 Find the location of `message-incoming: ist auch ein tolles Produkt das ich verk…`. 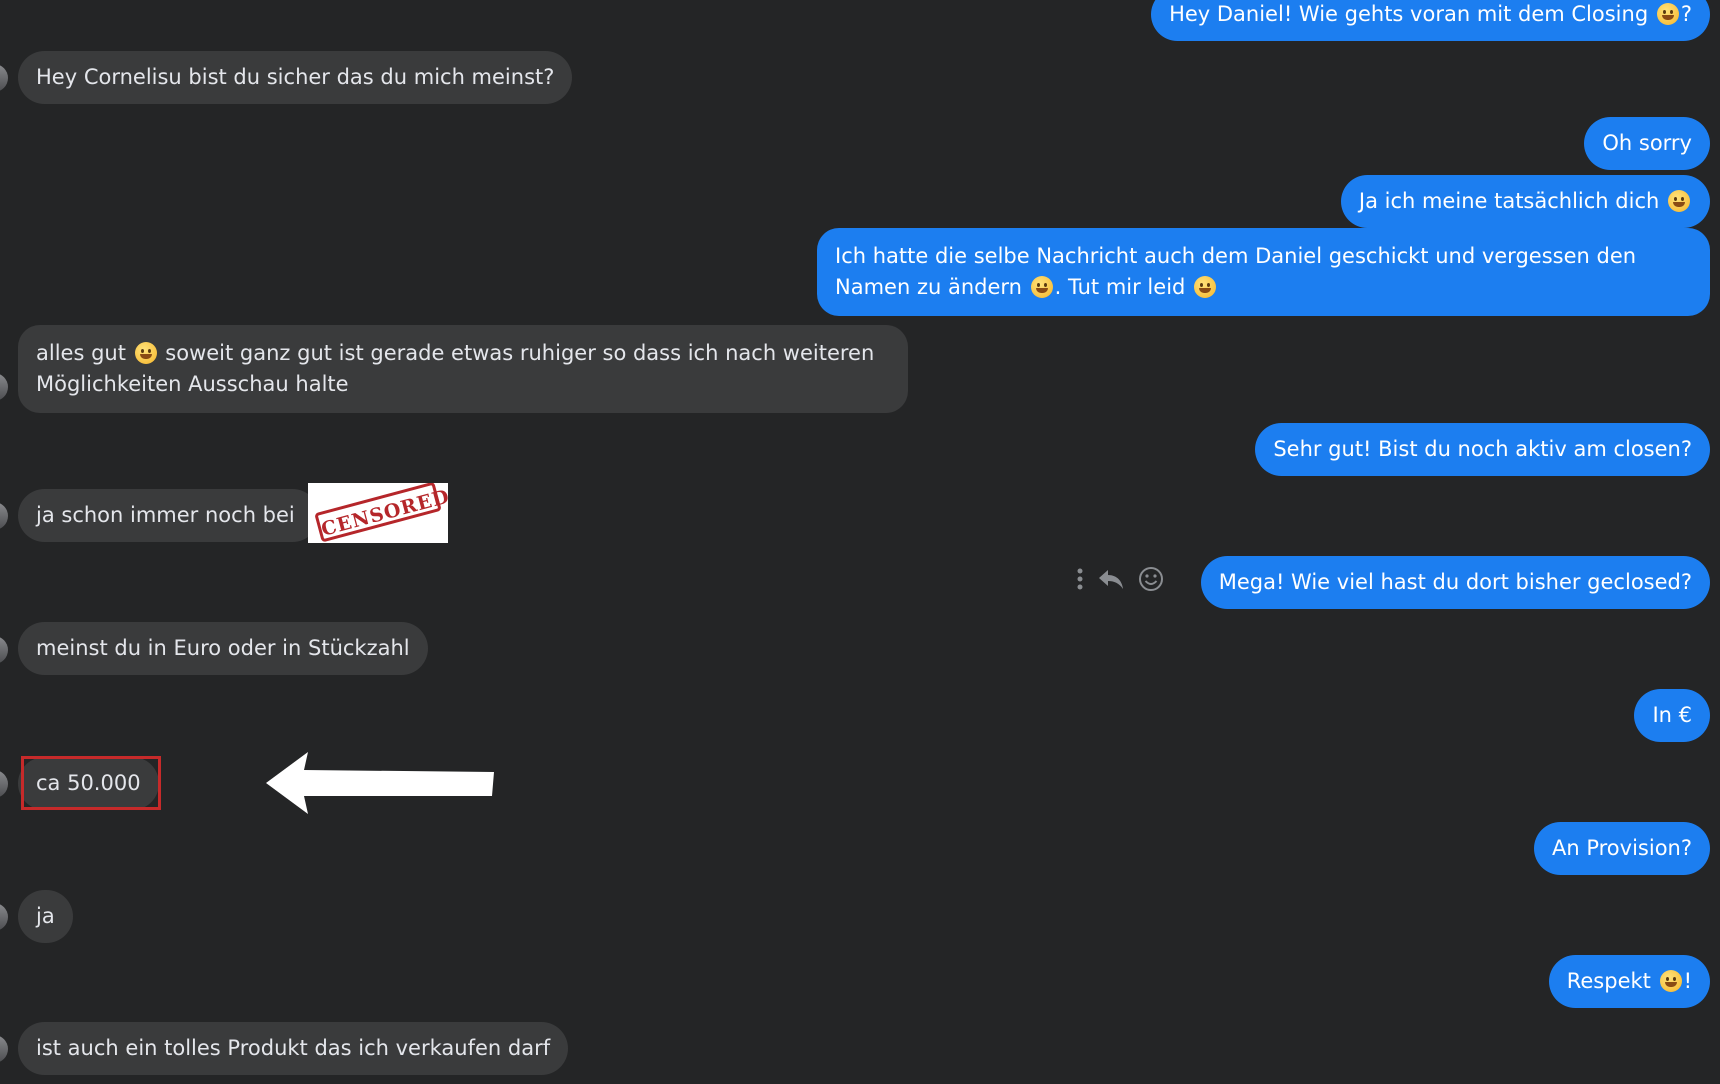

message-incoming: ist auch ein tolles Produkt das ich verk… is located at coordinates (293, 1048).